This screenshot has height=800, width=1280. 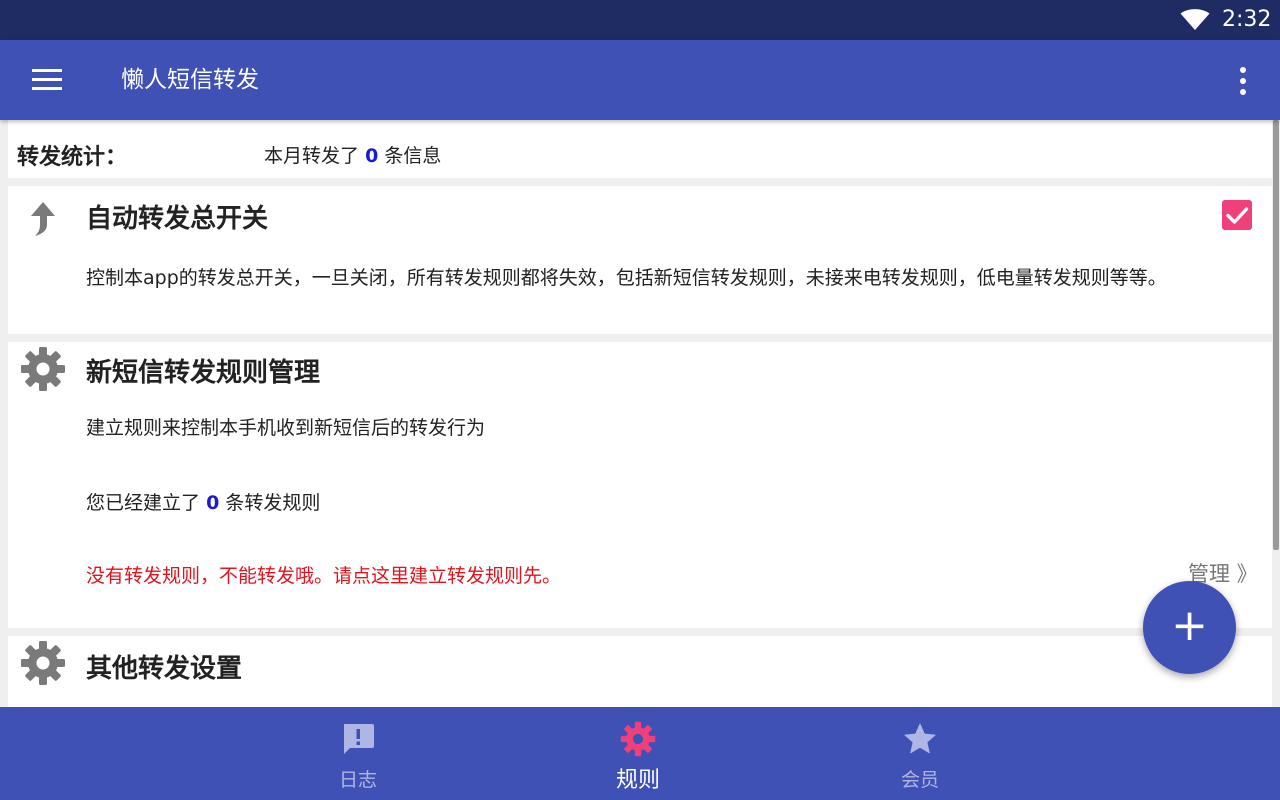 What do you see at coordinates (640, 20) in the screenshot?
I see `status-bar: 2:32` at bounding box center [640, 20].